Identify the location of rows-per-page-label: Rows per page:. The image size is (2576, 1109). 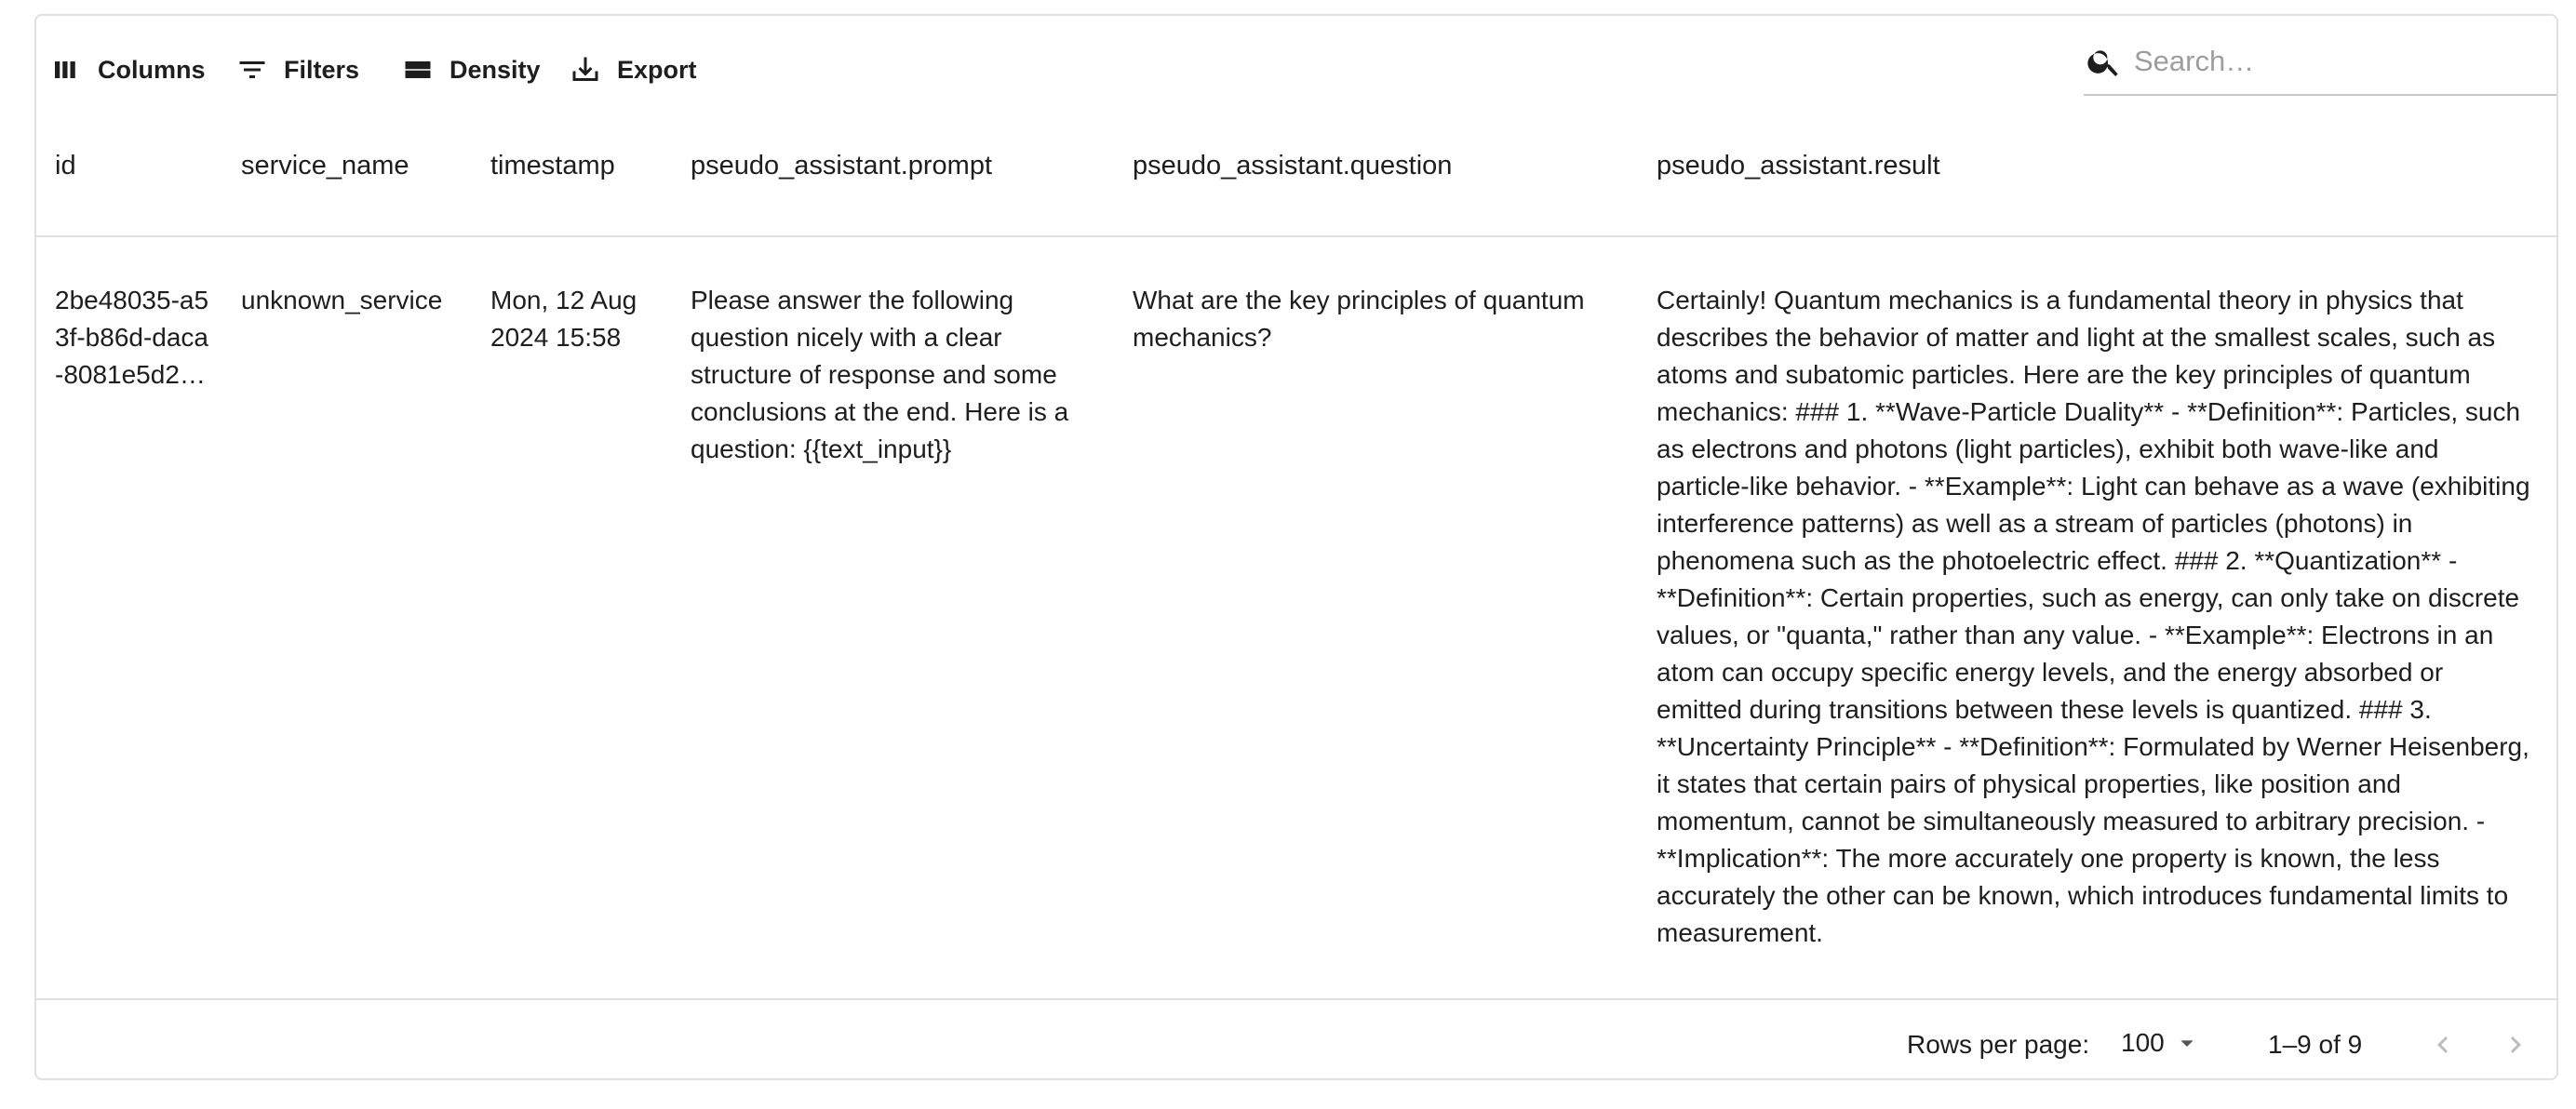
(1999, 1044).